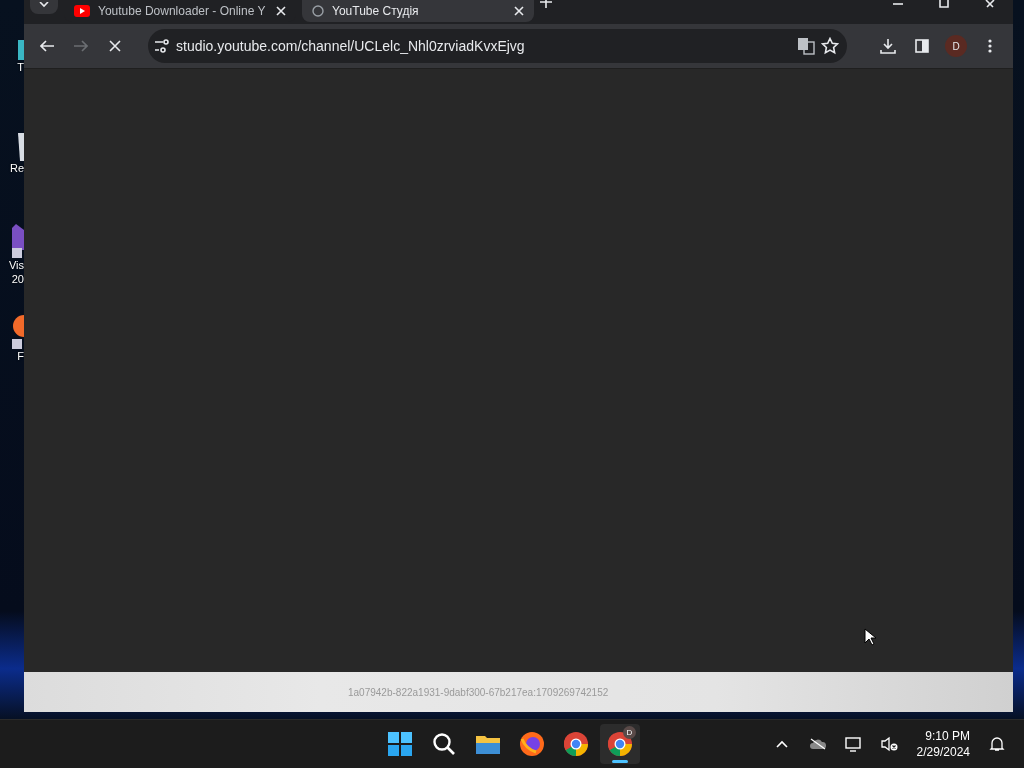 The height and width of the screenshot is (768, 1024). I want to click on translate-icon, so click(806, 46).